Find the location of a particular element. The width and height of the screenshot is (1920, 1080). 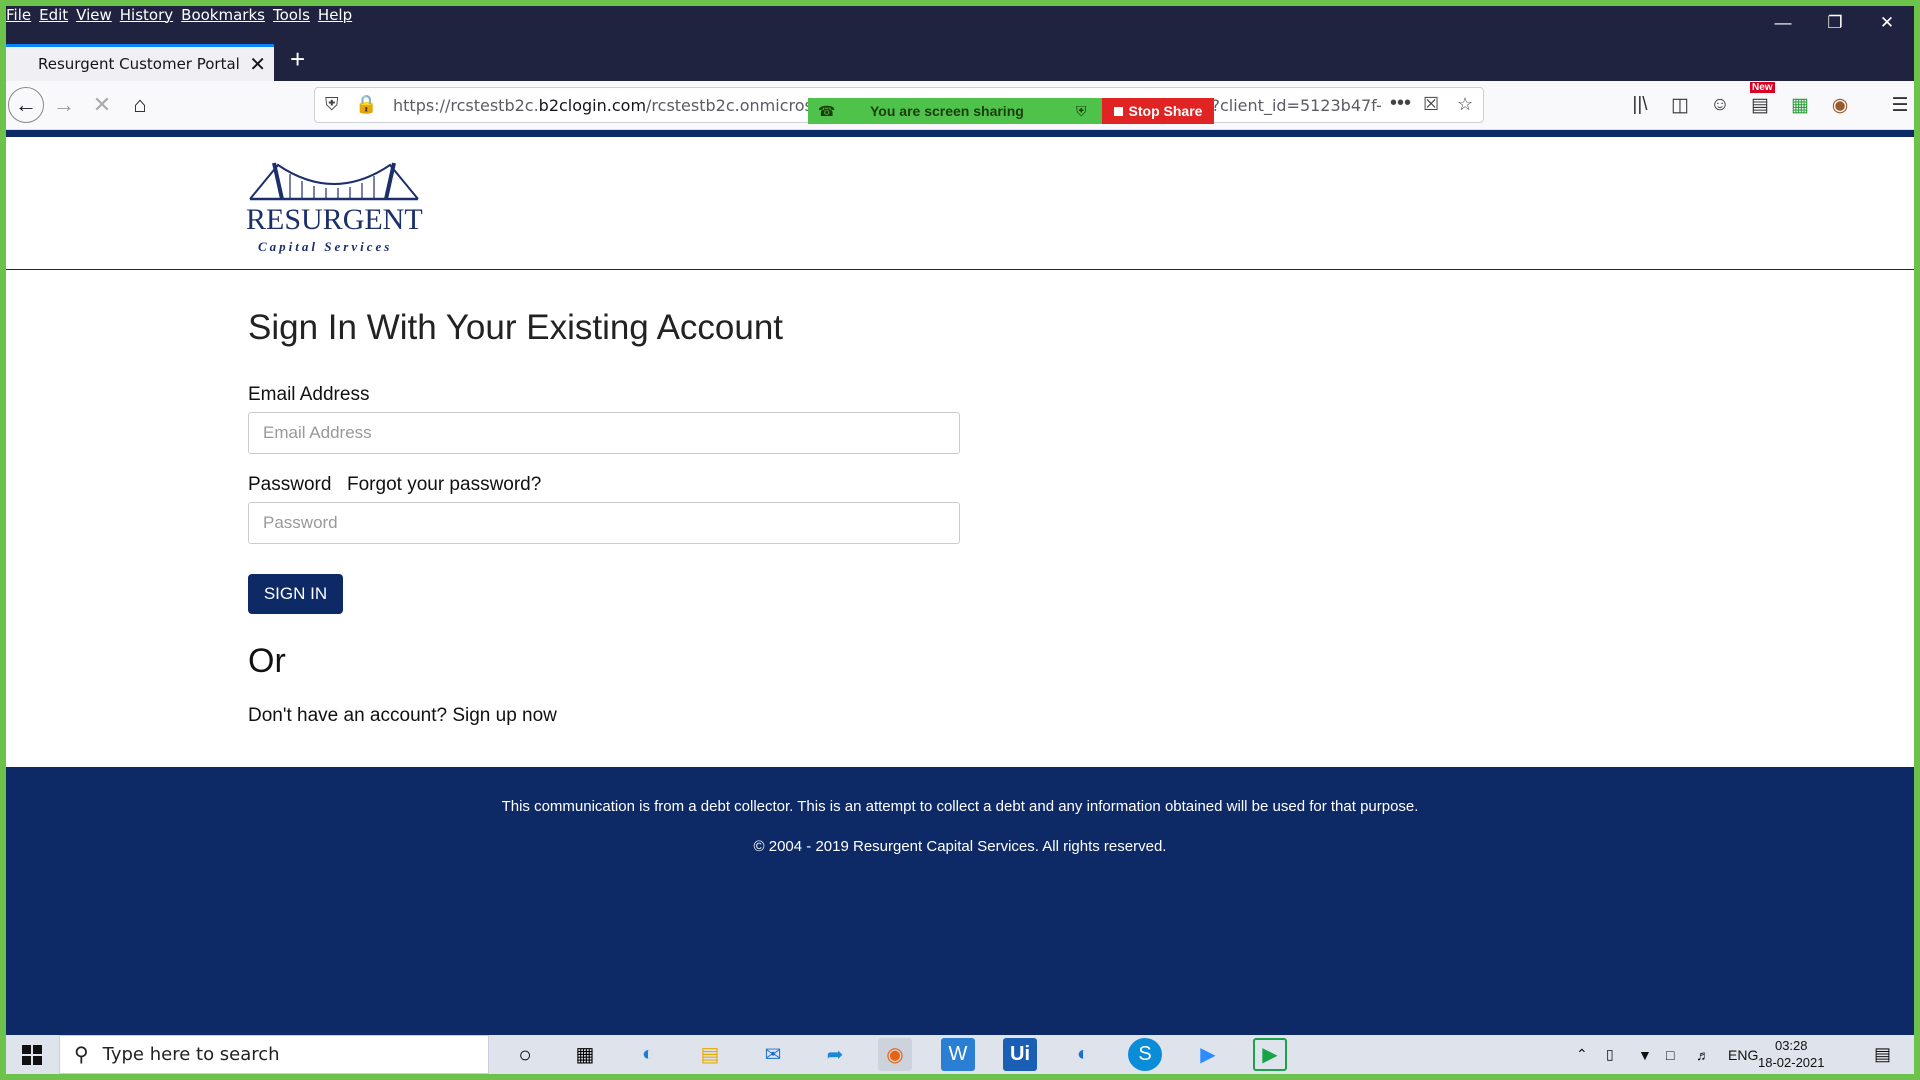

app-arrow-icon: ➦ is located at coordinates (835, 1054).